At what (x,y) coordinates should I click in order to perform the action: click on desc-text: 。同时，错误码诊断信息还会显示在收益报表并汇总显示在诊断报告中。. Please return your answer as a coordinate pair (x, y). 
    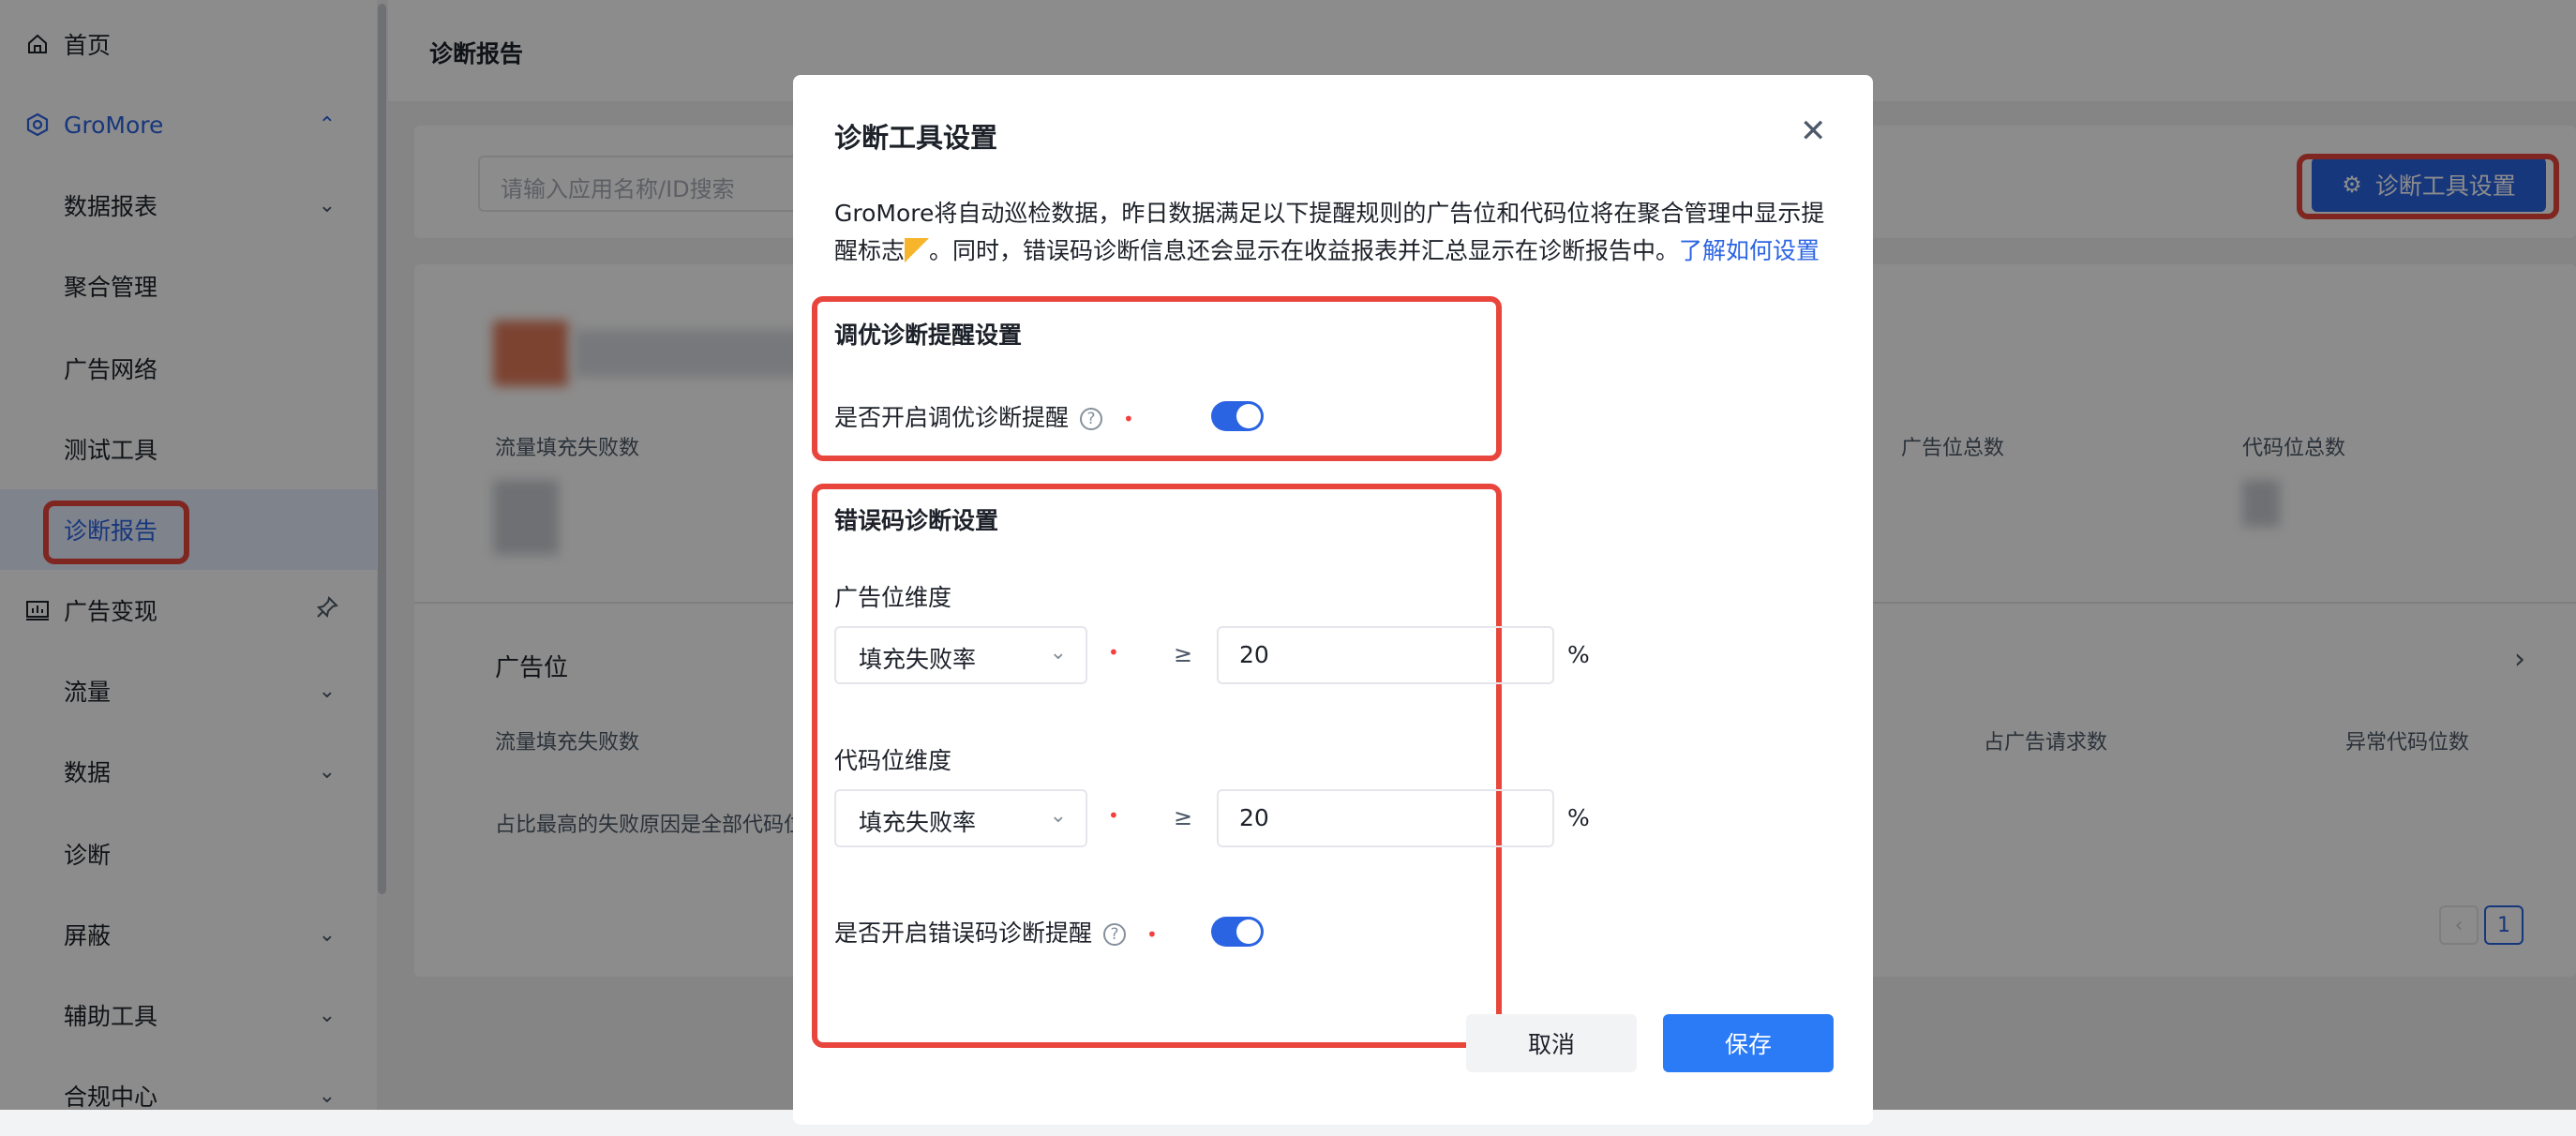
    Looking at the image, I should click on (1304, 251).